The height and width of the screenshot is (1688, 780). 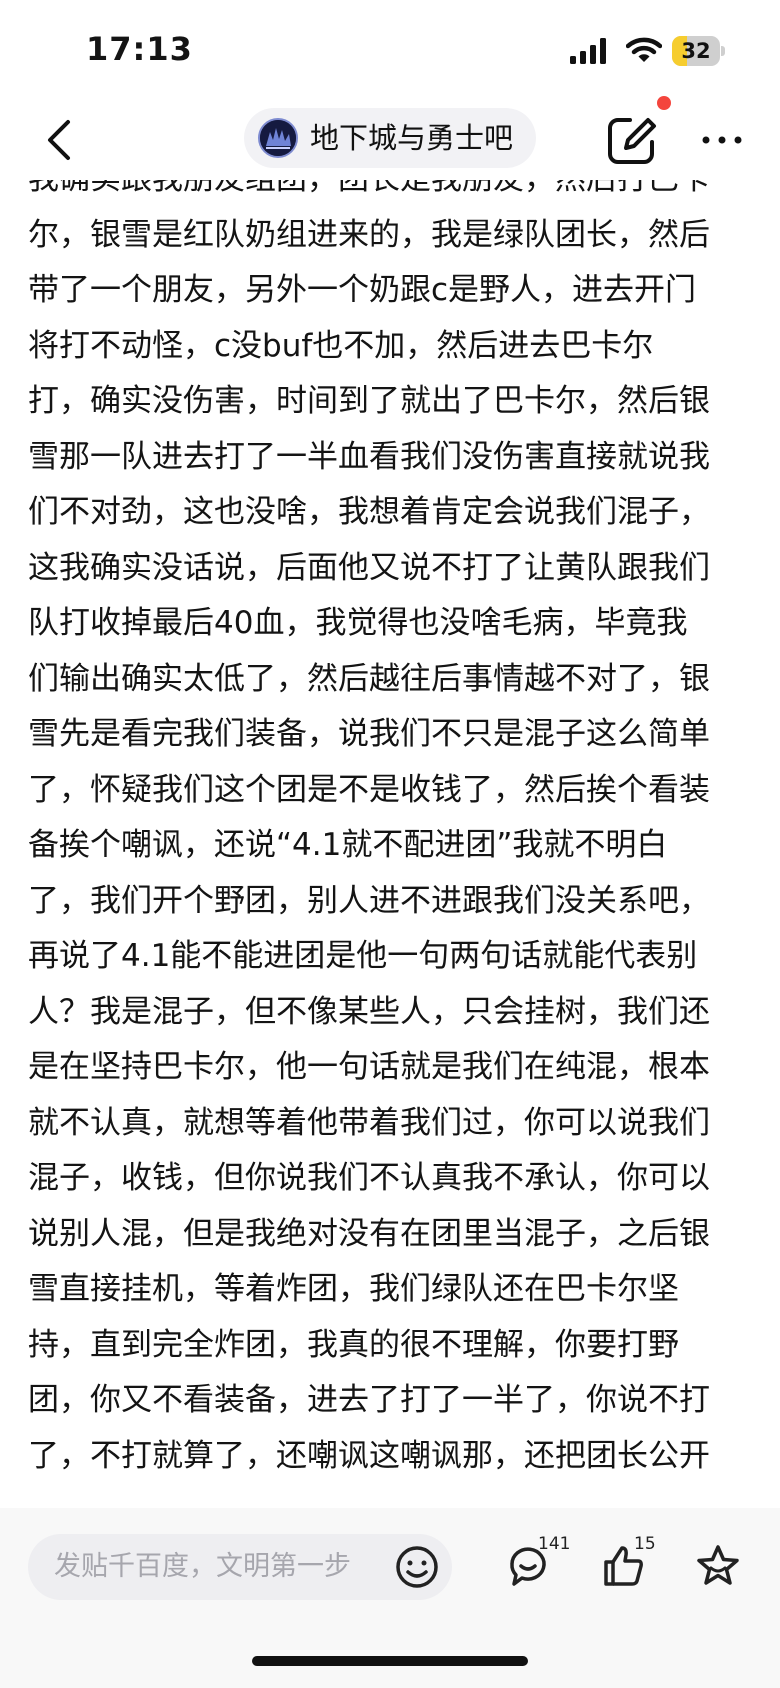 I want to click on star-icon, so click(x=718, y=1565).